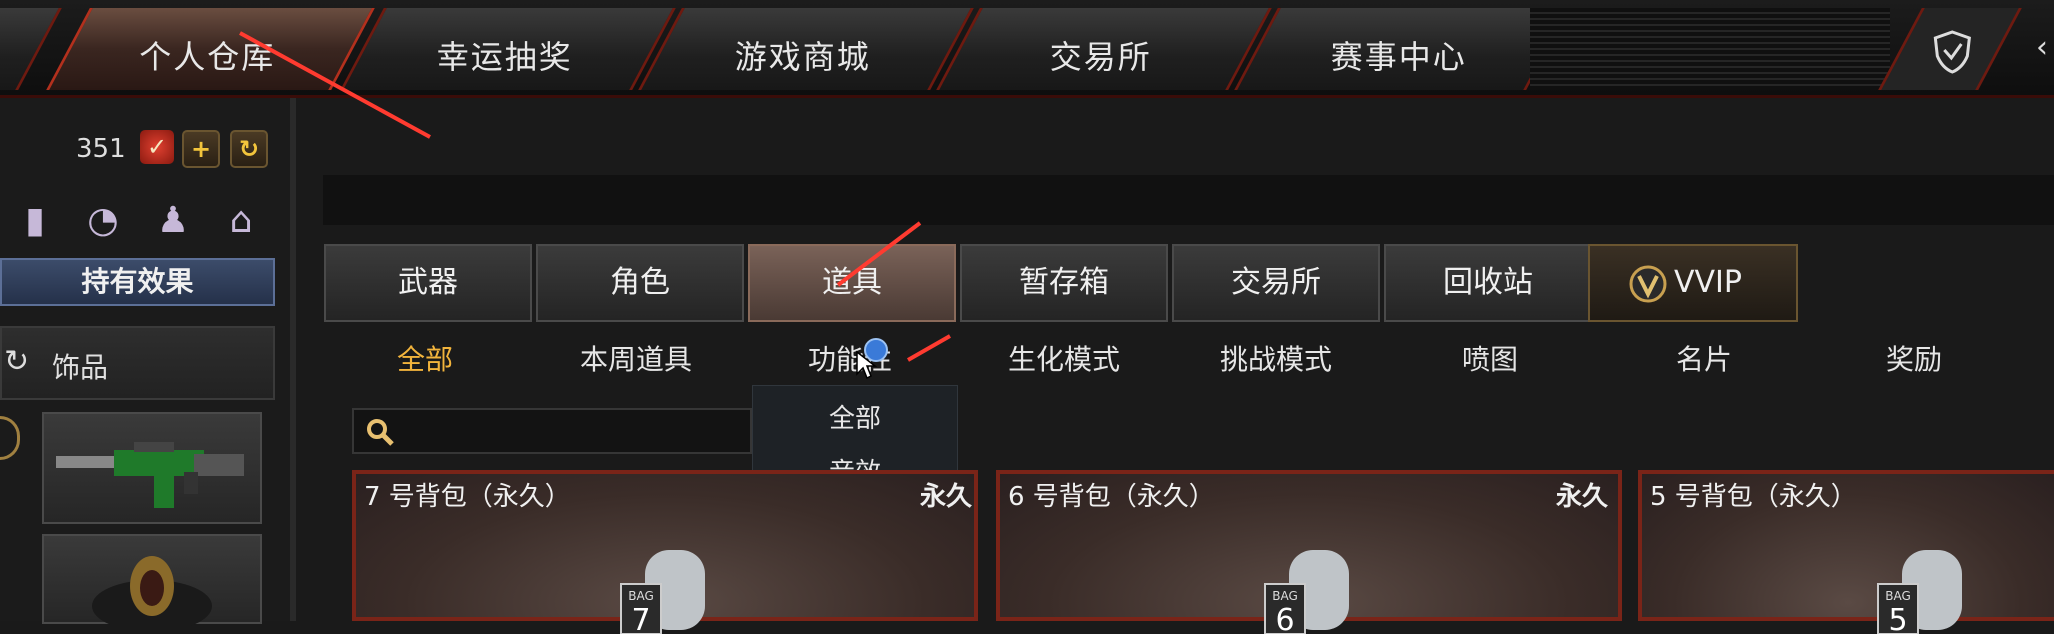  I want to click on item-name: 6 号背包（永久）, so click(1111, 497).